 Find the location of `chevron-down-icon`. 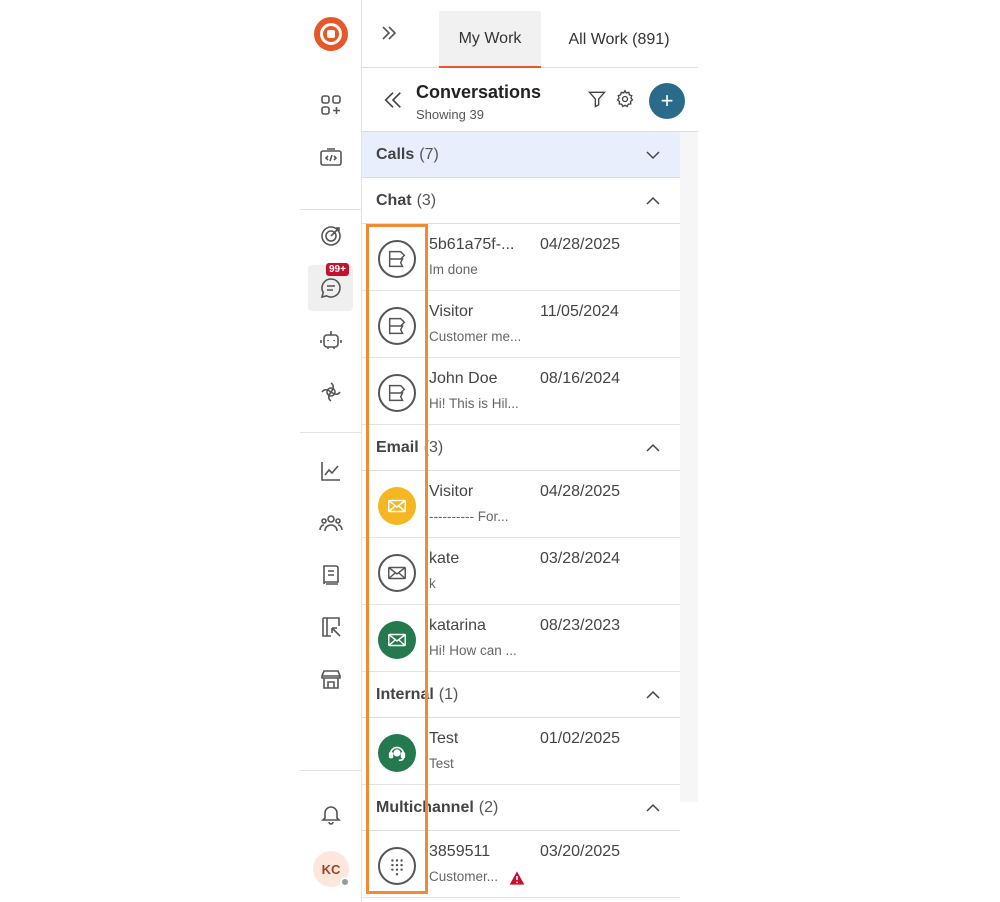

chevron-down-icon is located at coordinates (653, 155).